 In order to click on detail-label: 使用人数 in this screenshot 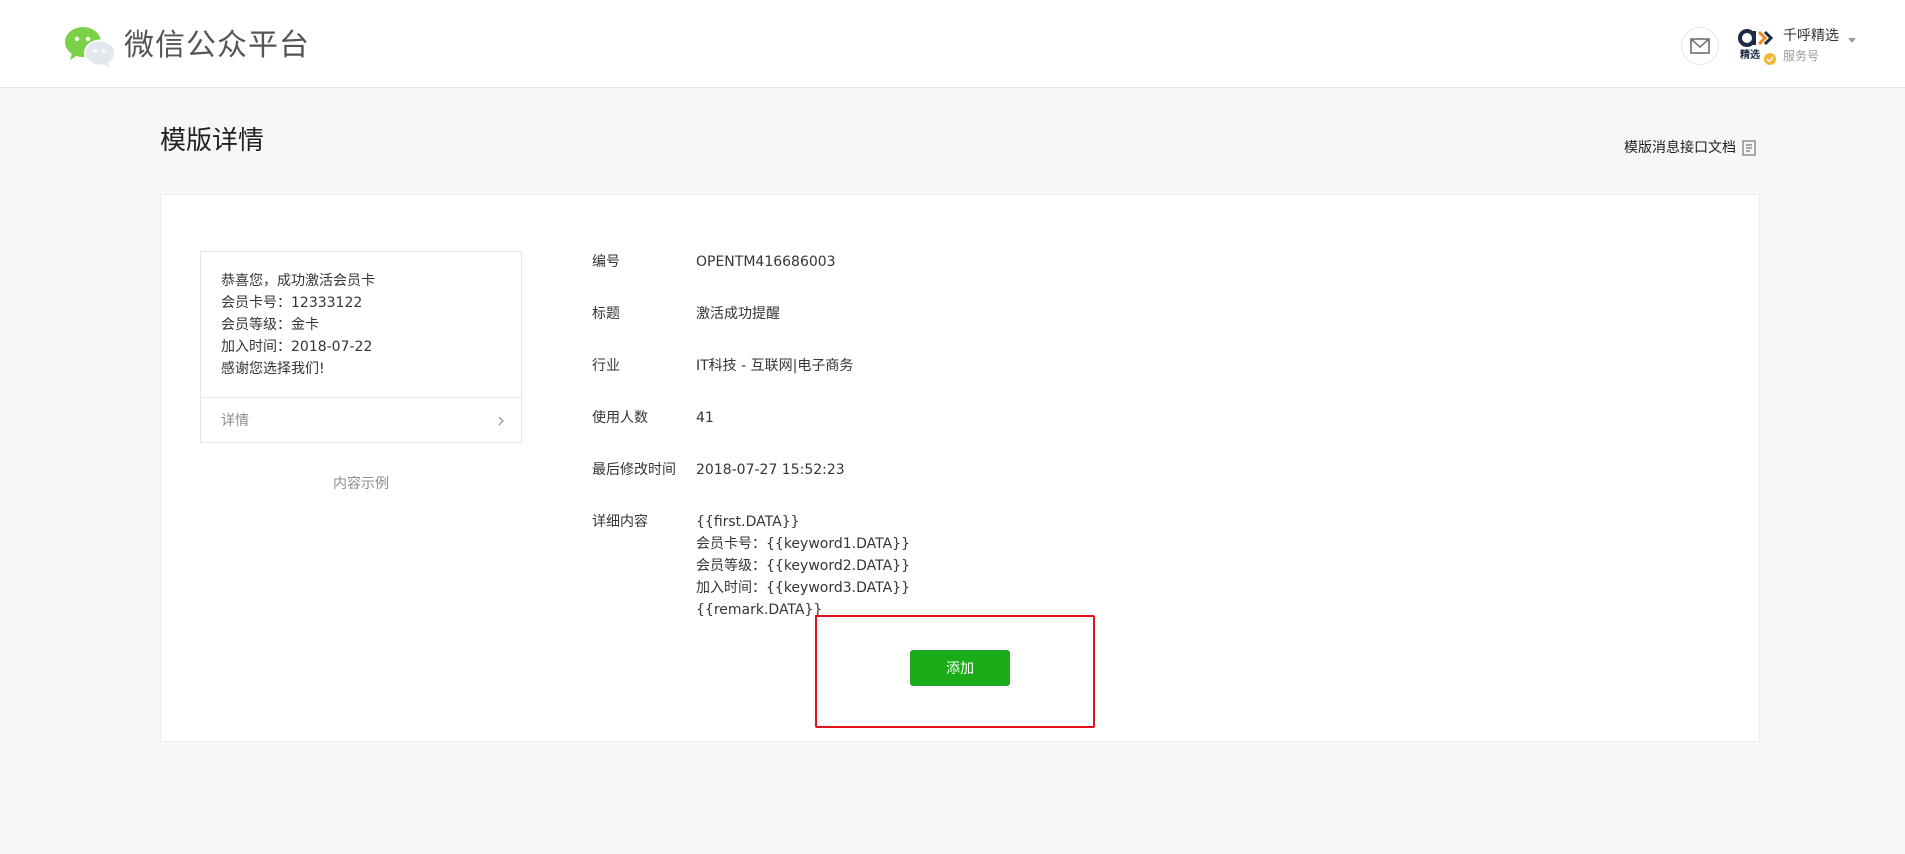, I will do `click(620, 418)`.